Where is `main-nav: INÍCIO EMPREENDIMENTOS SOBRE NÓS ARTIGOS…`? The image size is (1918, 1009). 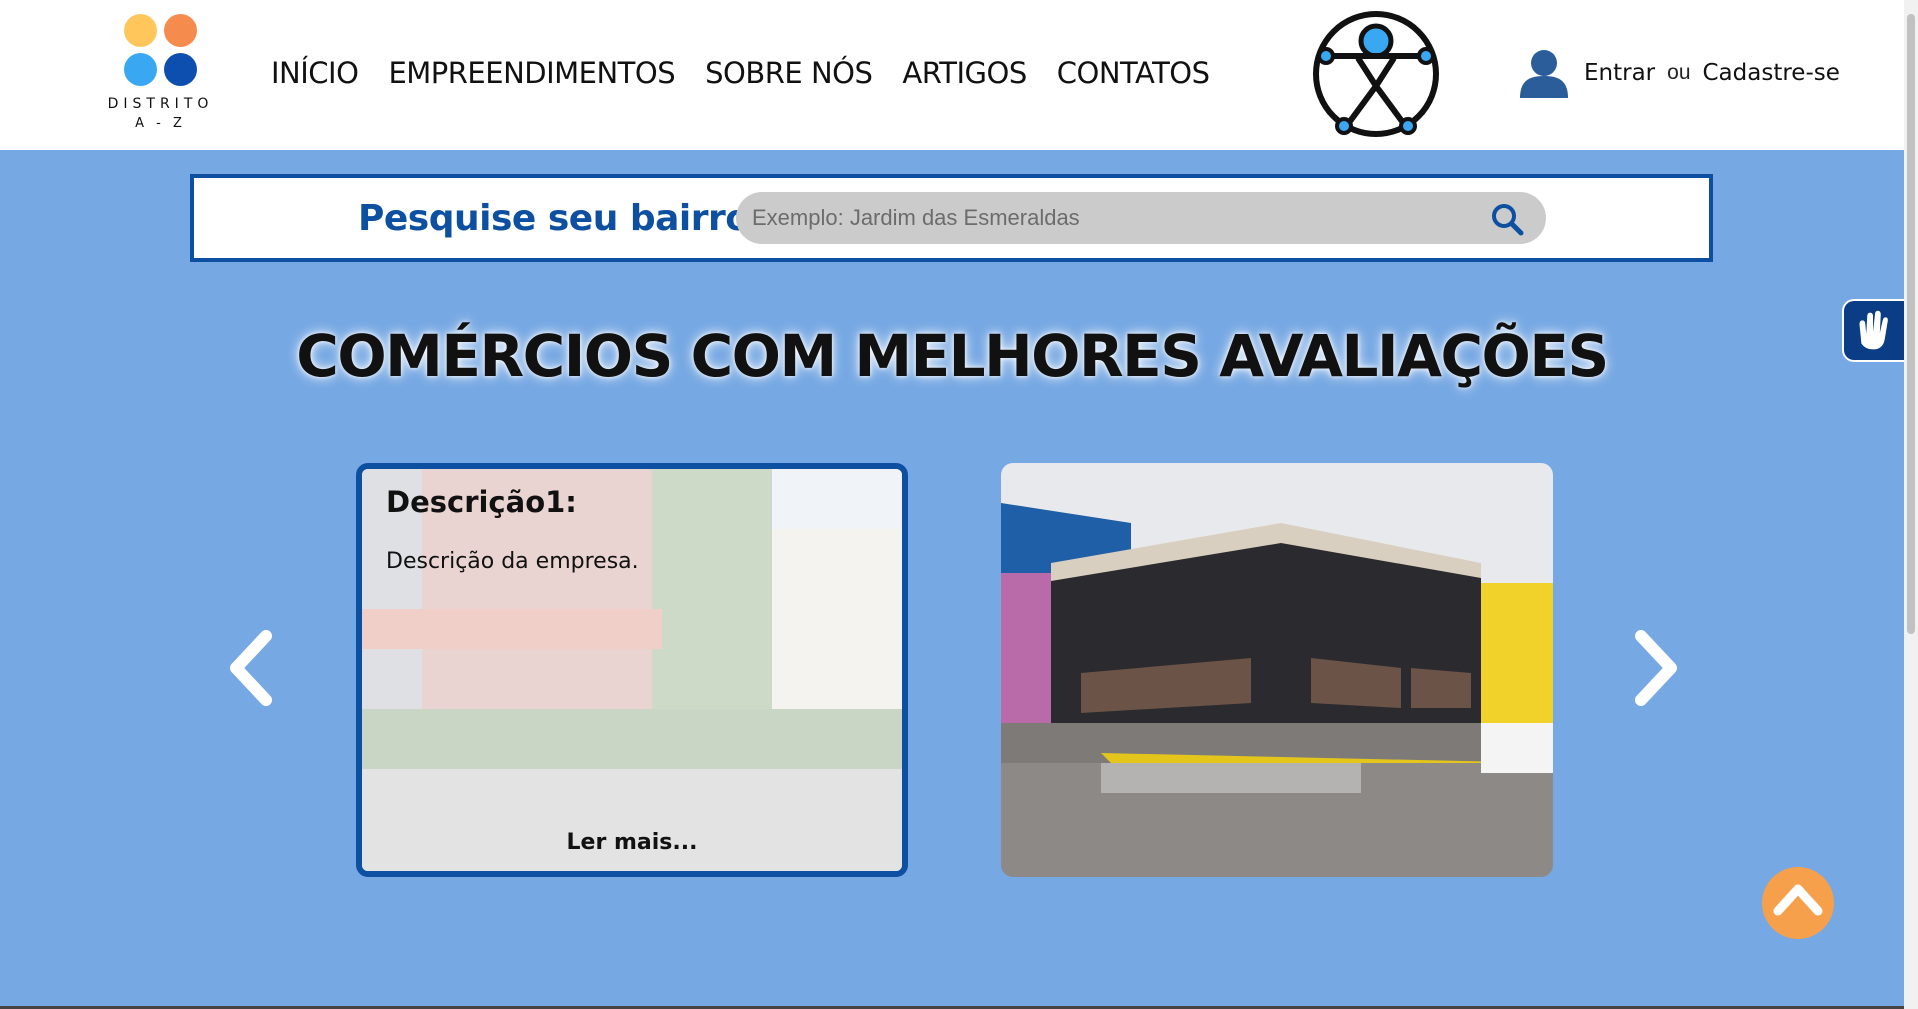
main-nav: INÍCIO EMPREENDIMENTOS SOBRE NÓS ARTIGOS… is located at coordinates (755, 73).